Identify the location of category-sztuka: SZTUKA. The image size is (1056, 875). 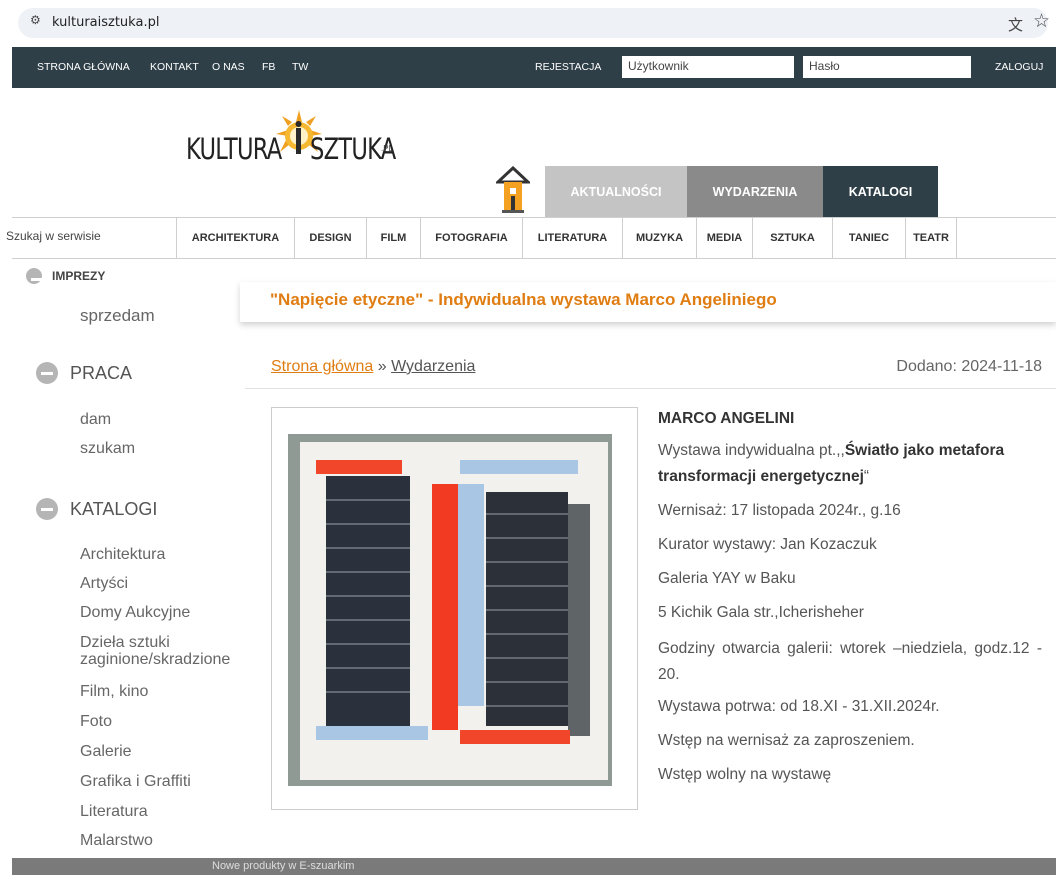
(792, 238).